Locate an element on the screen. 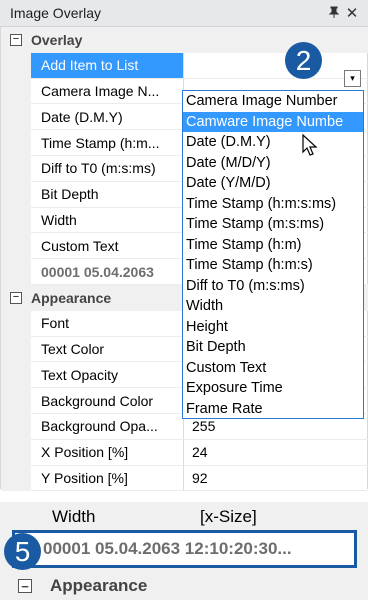 This screenshot has height=600, width=368. dropdown-option: Diff to T0 (m:s:ms) is located at coordinates (273, 286).